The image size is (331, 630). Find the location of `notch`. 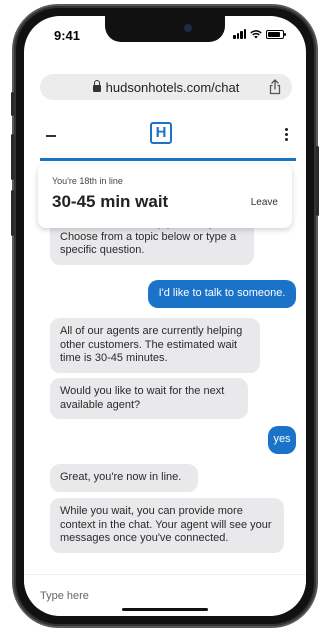

notch is located at coordinates (165, 29).